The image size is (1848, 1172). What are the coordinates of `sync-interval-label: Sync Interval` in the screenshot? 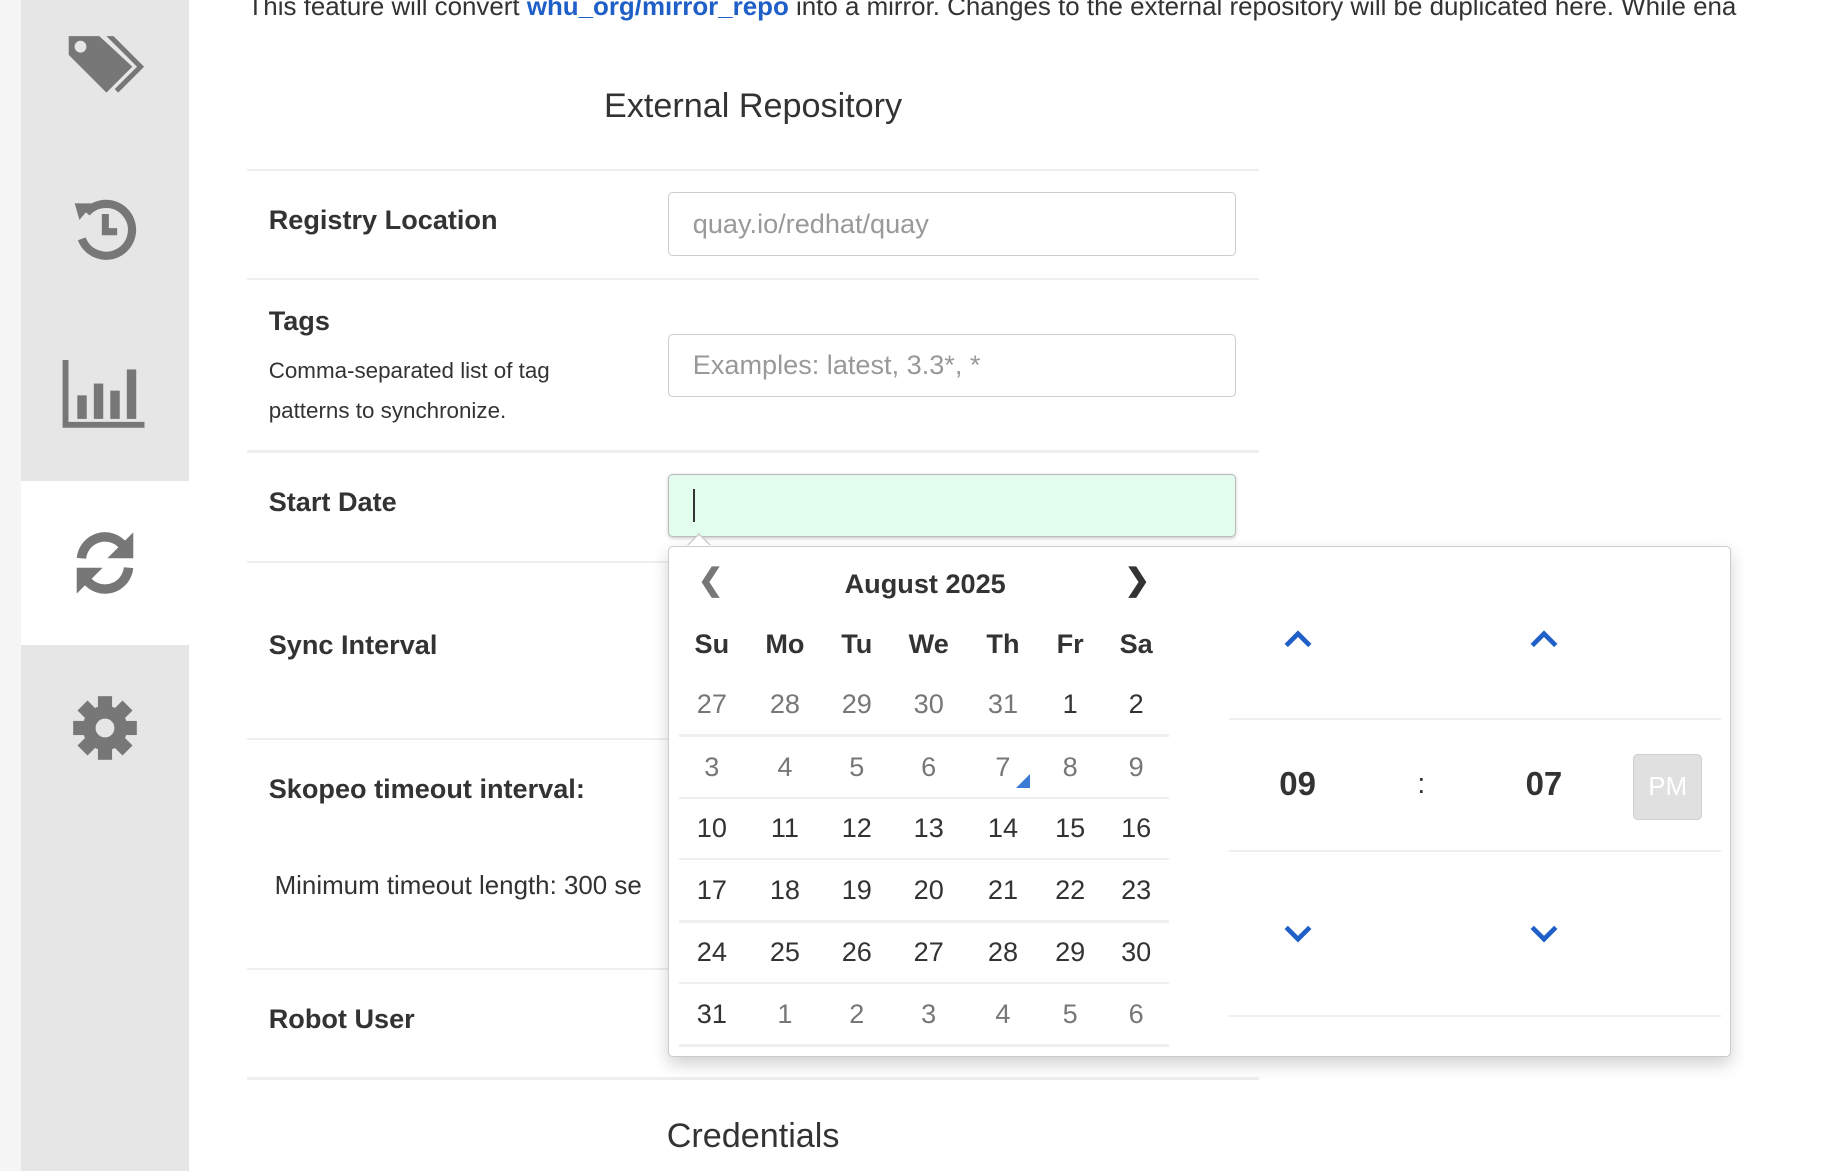 It's located at (353, 645).